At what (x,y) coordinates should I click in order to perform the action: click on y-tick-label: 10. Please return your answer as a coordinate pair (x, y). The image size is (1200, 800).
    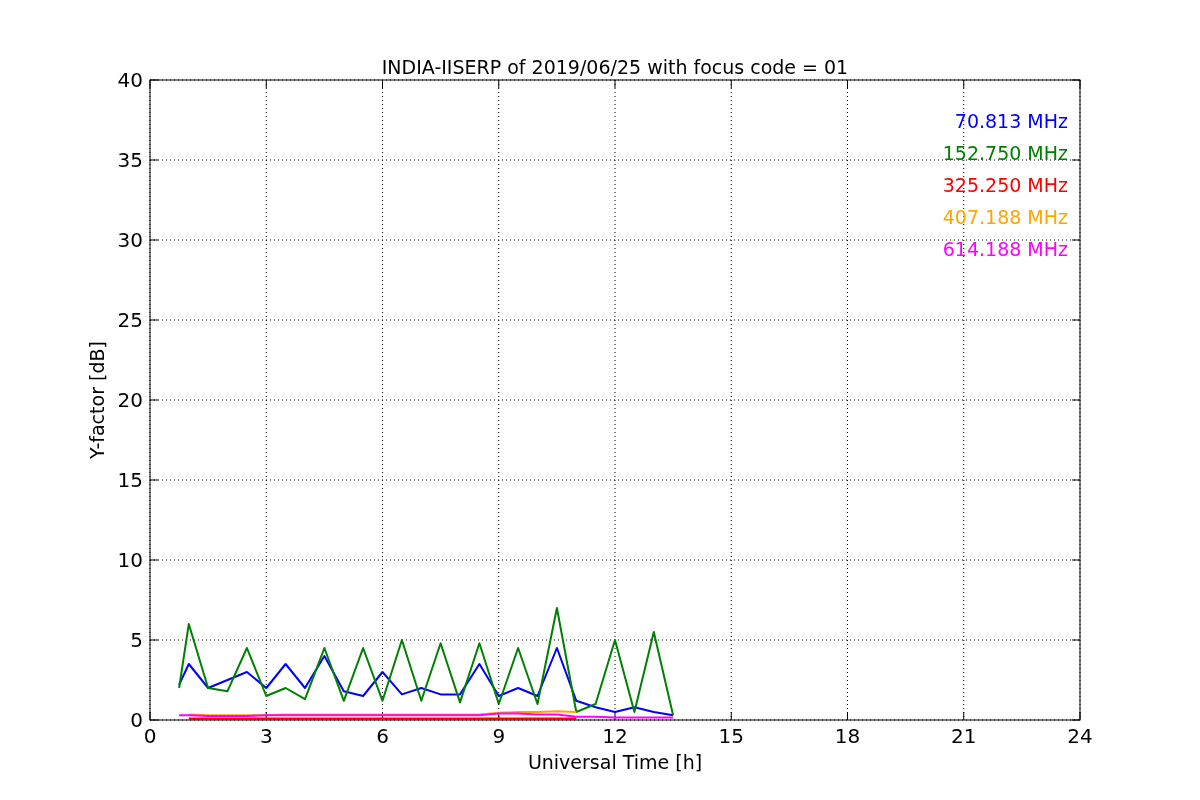
    Looking at the image, I should click on (130, 560).